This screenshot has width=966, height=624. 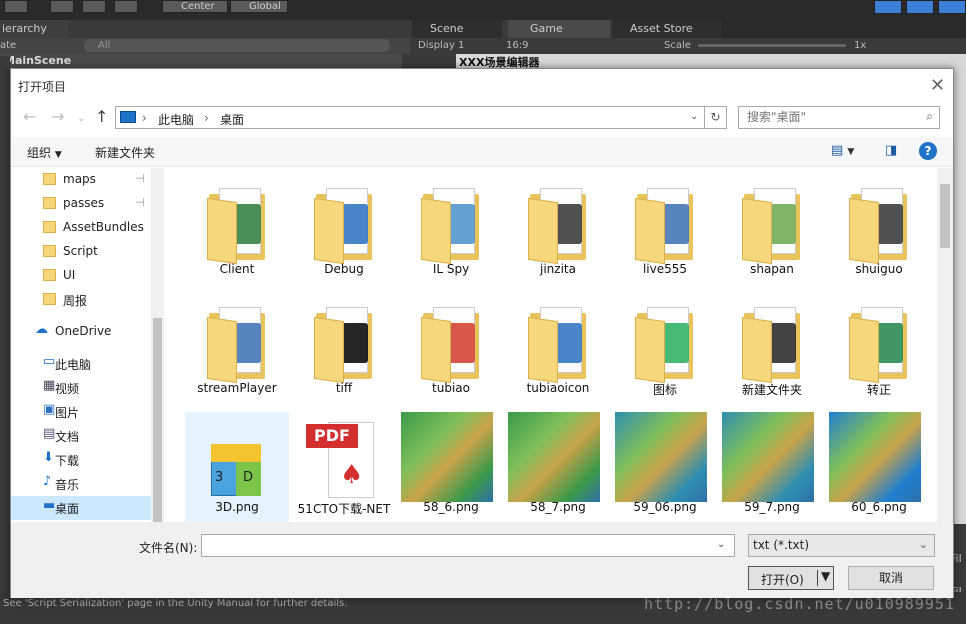 I want to click on open-button: 打开(O) ▼, so click(x=791, y=578).